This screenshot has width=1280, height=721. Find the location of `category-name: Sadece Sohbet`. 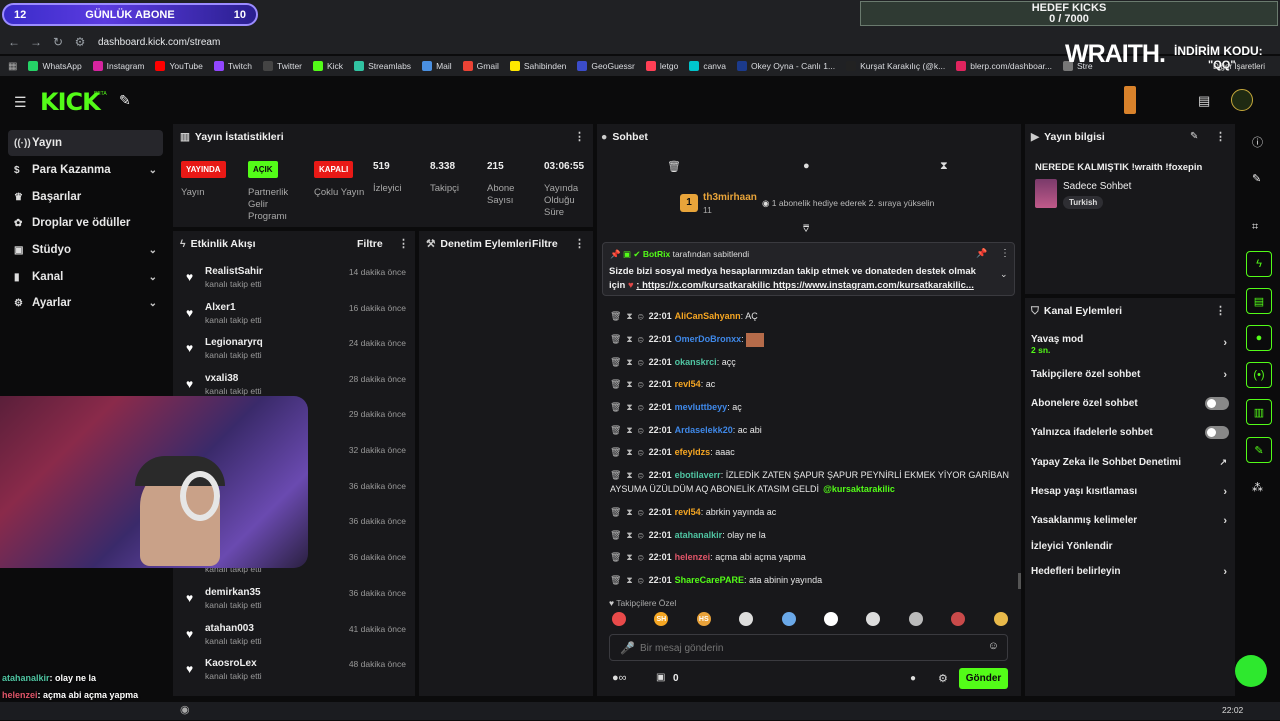

category-name: Sadece Sohbet is located at coordinates (1097, 186).